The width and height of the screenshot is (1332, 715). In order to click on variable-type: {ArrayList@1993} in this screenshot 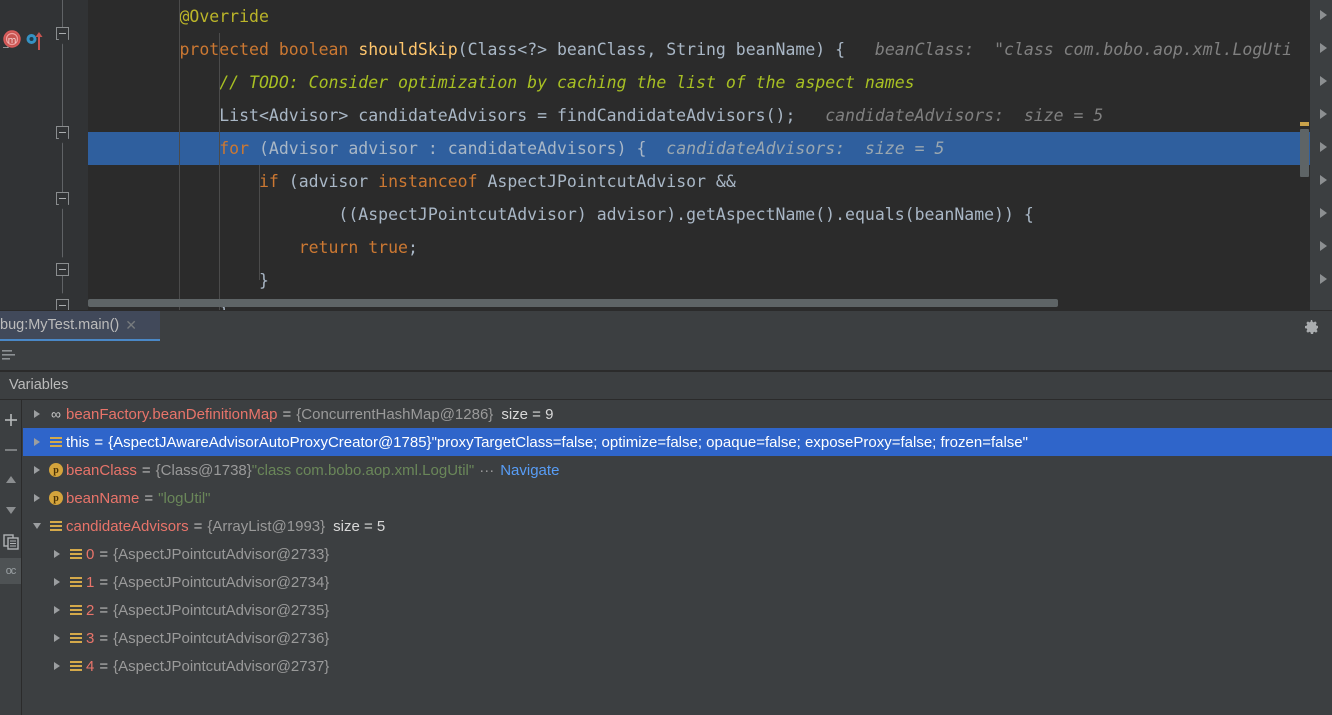, I will do `click(266, 526)`.